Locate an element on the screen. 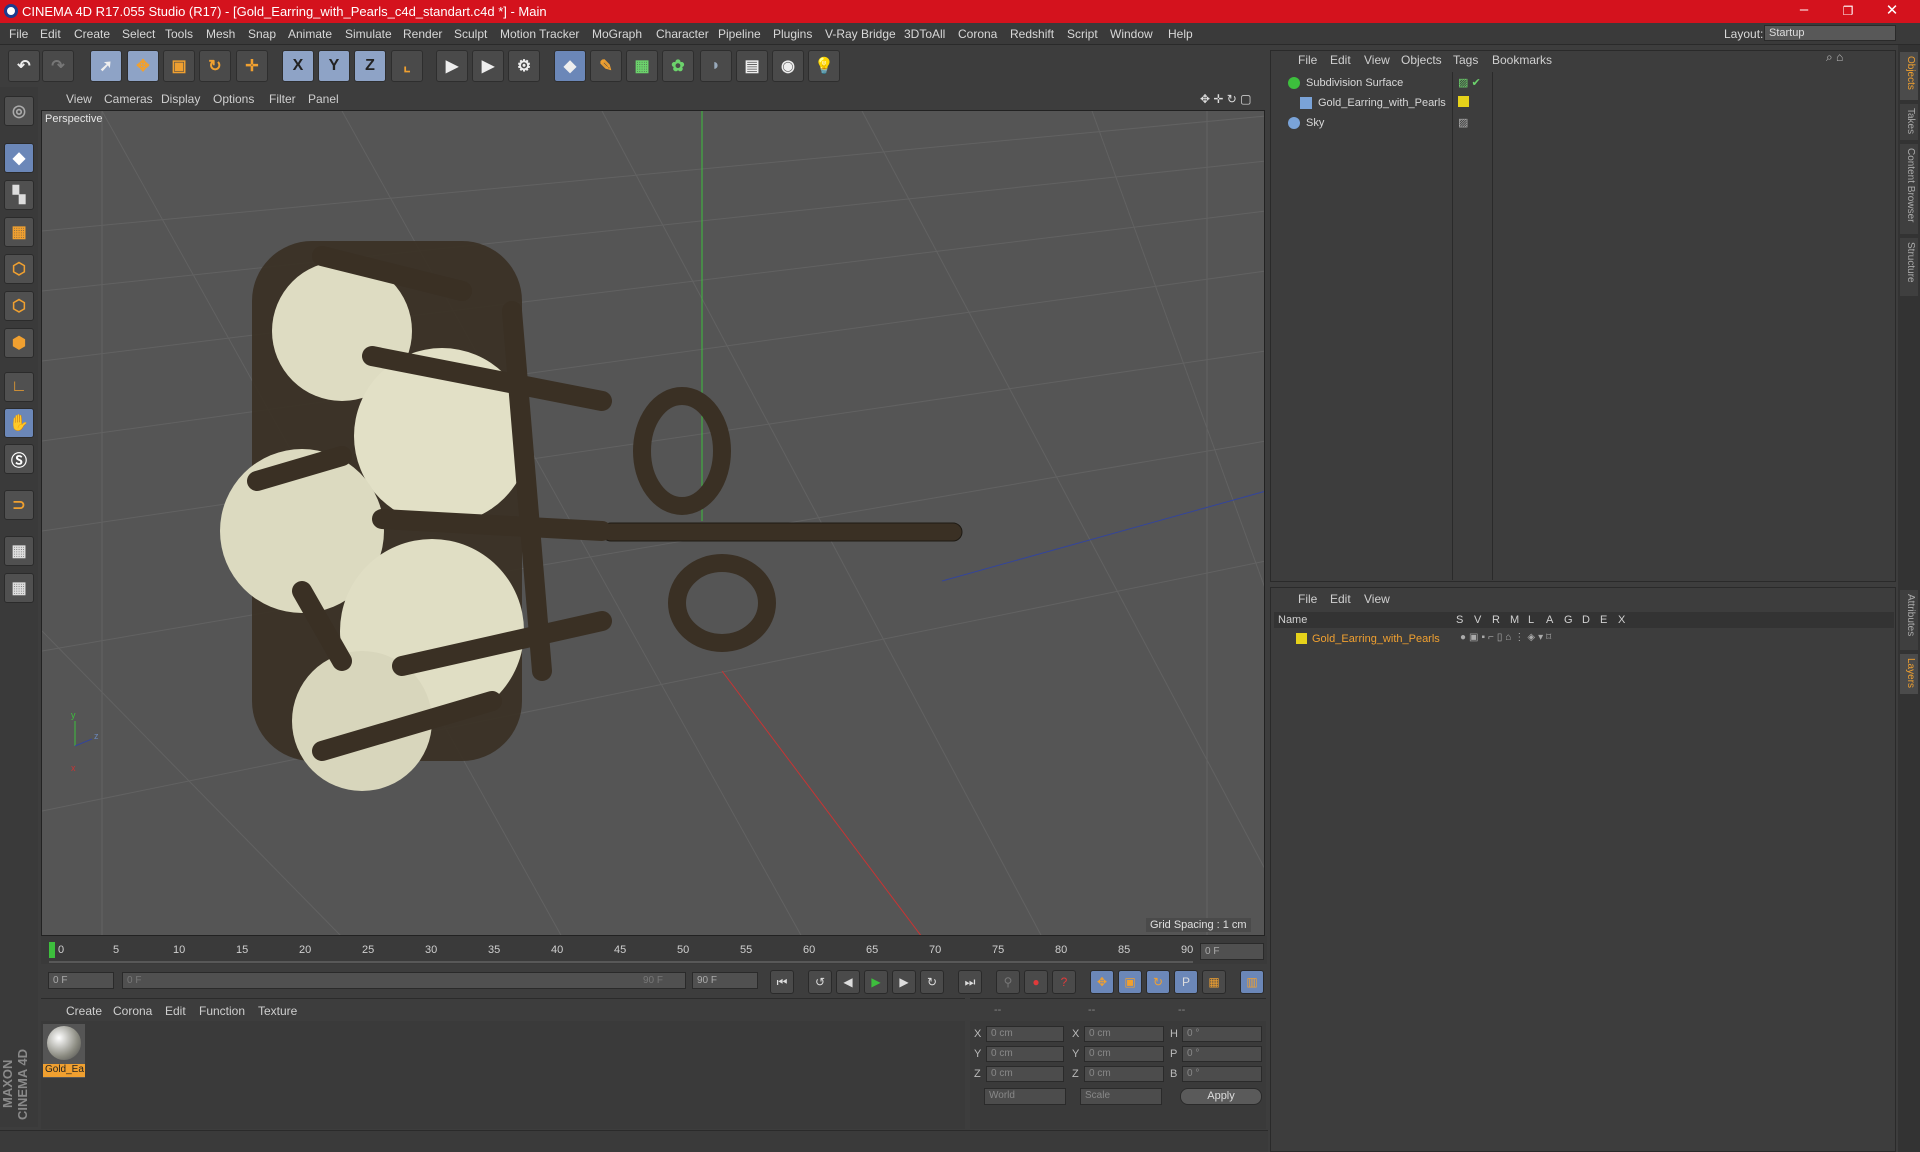  key-param-icon: P is located at coordinates (1186, 982).